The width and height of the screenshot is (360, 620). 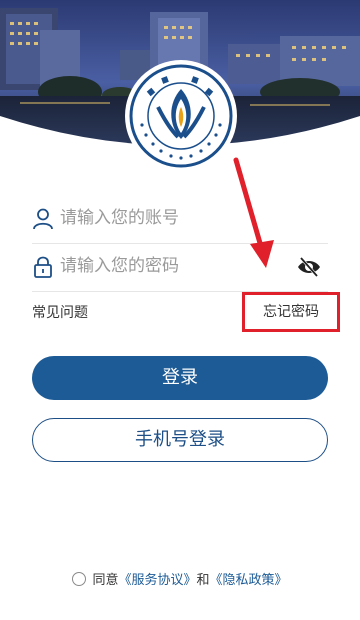 What do you see at coordinates (186, 312) in the screenshot?
I see `help-links-row: 常见问题 忘记密码` at bounding box center [186, 312].